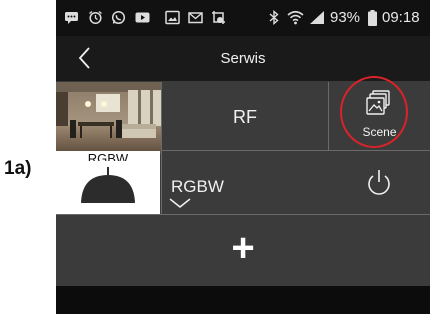 The width and height of the screenshot is (430, 314). I want to click on app-header: Serwis, so click(243, 58).